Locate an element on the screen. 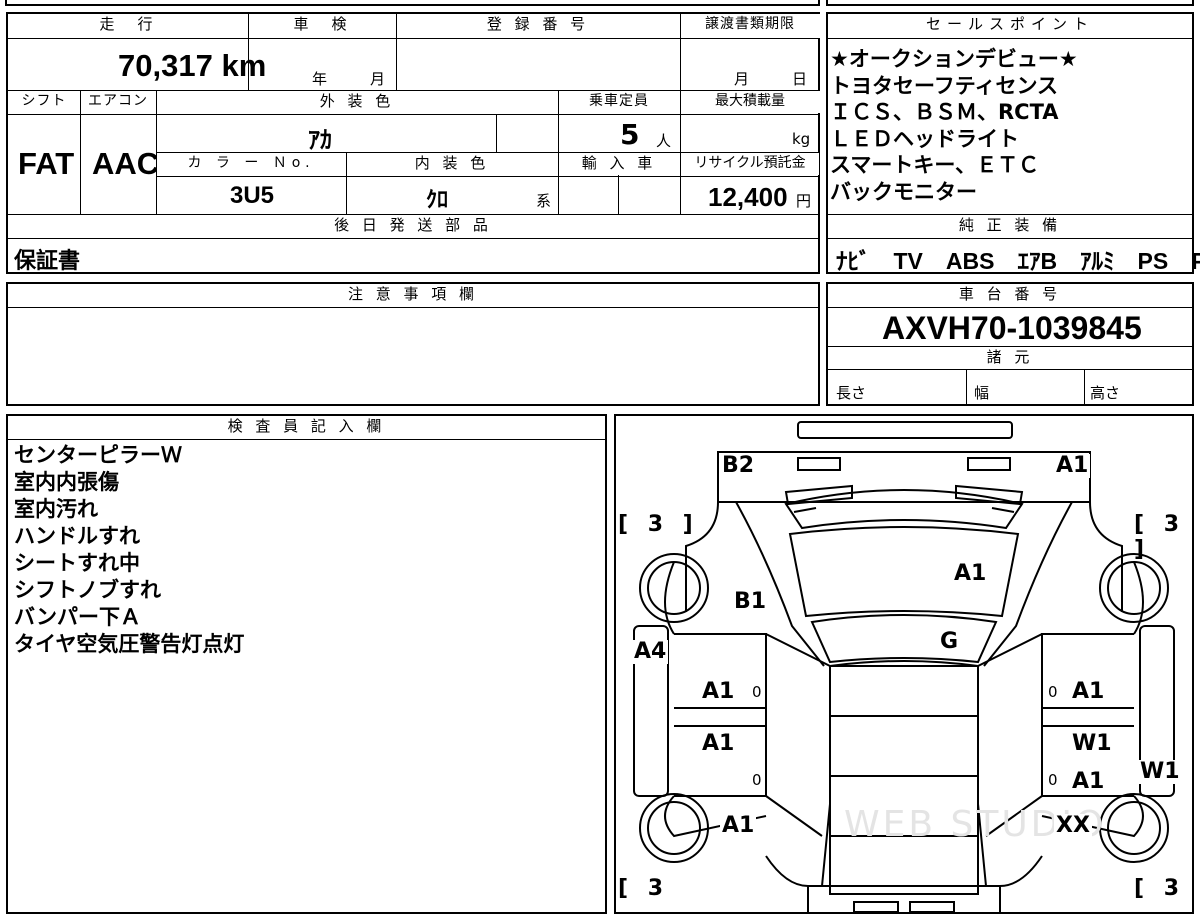 This screenshot has width=1200, height=914. sales-point-line: スマートキー、ＥＴＣ is located at coordinates (935, 165).